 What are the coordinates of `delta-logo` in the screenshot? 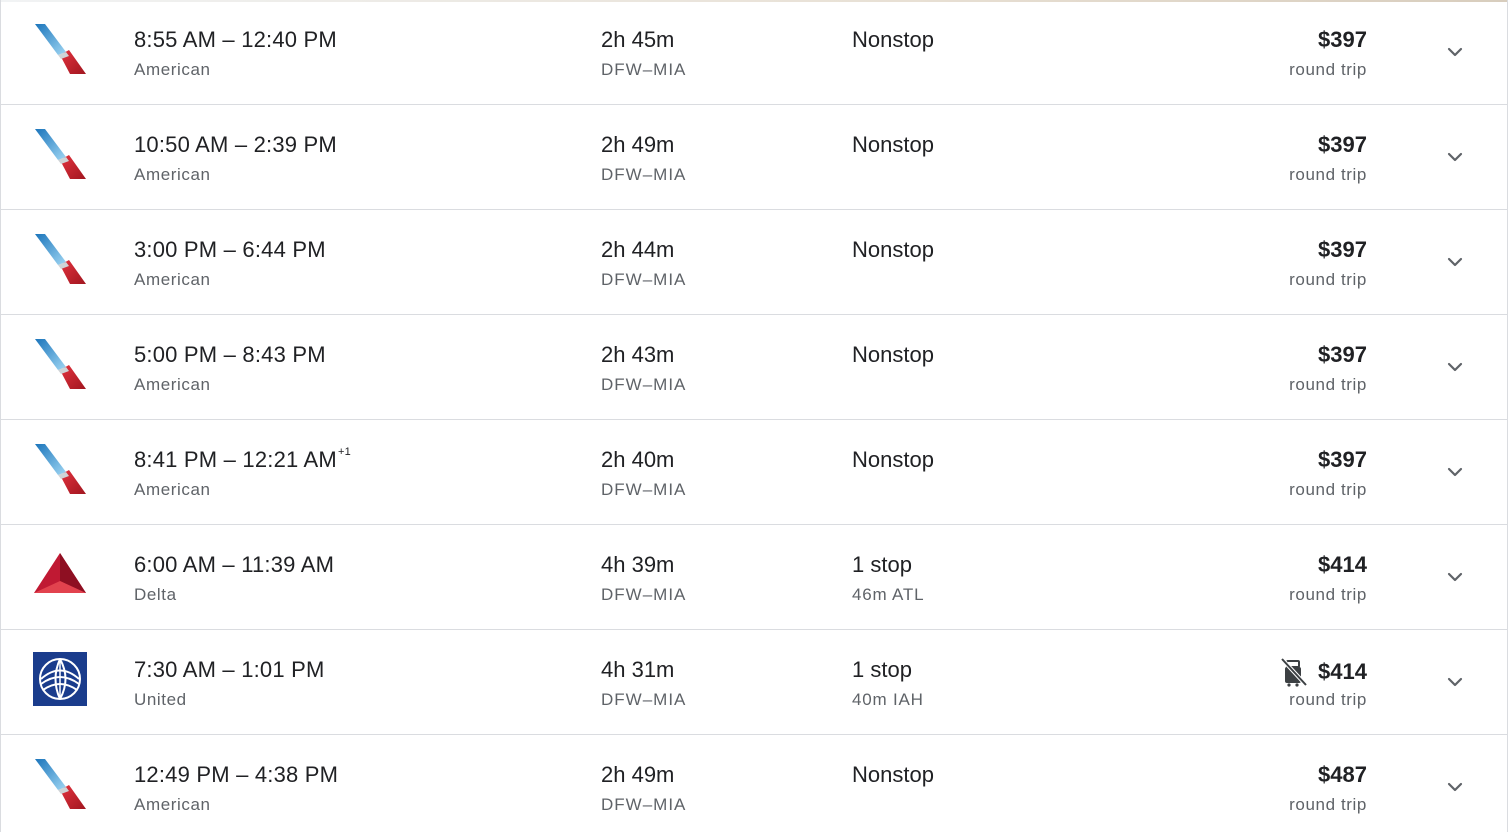 It's located at (60, 574).